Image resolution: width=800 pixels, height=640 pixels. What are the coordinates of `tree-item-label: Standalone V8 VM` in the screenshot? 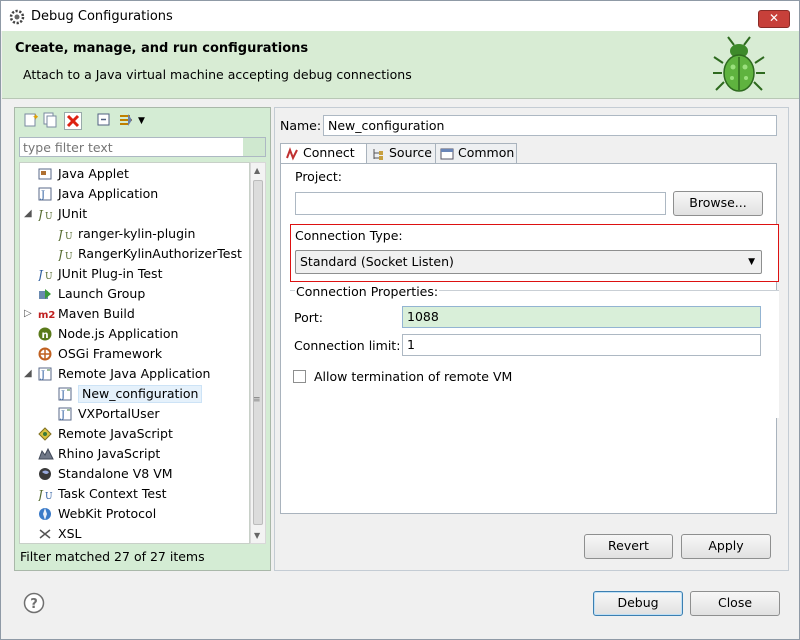 It's located at (115, 473).